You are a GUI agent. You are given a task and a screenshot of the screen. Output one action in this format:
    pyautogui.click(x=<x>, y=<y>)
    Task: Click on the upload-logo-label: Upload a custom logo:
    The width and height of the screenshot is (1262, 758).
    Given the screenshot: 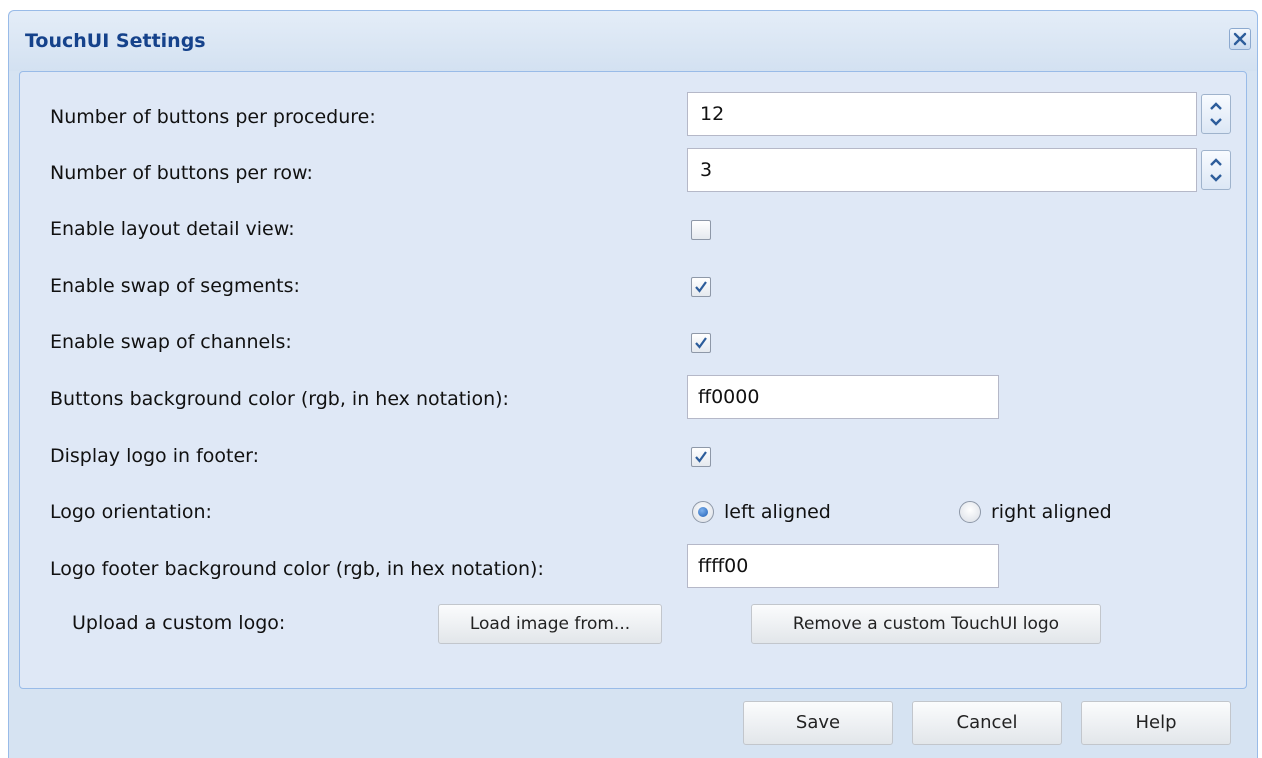 What is the action you would take?
    pyautogui.click(x=179, y=623)
    